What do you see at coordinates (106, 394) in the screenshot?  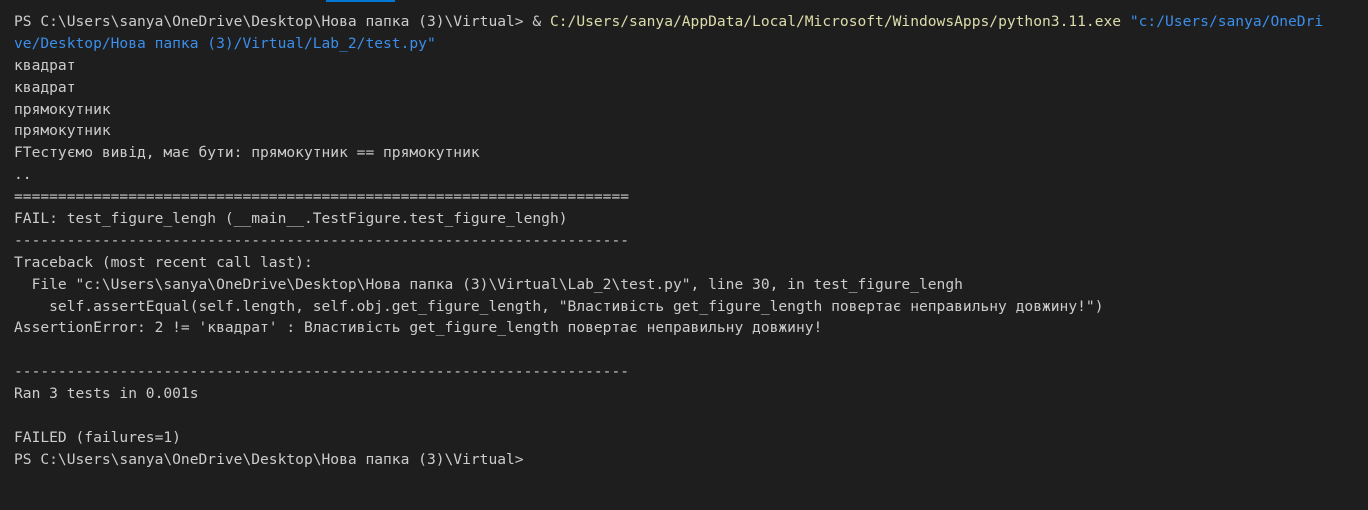 I see `test-summary: Ran 3 tests in 0.001s` at bounding box center [106, 394].